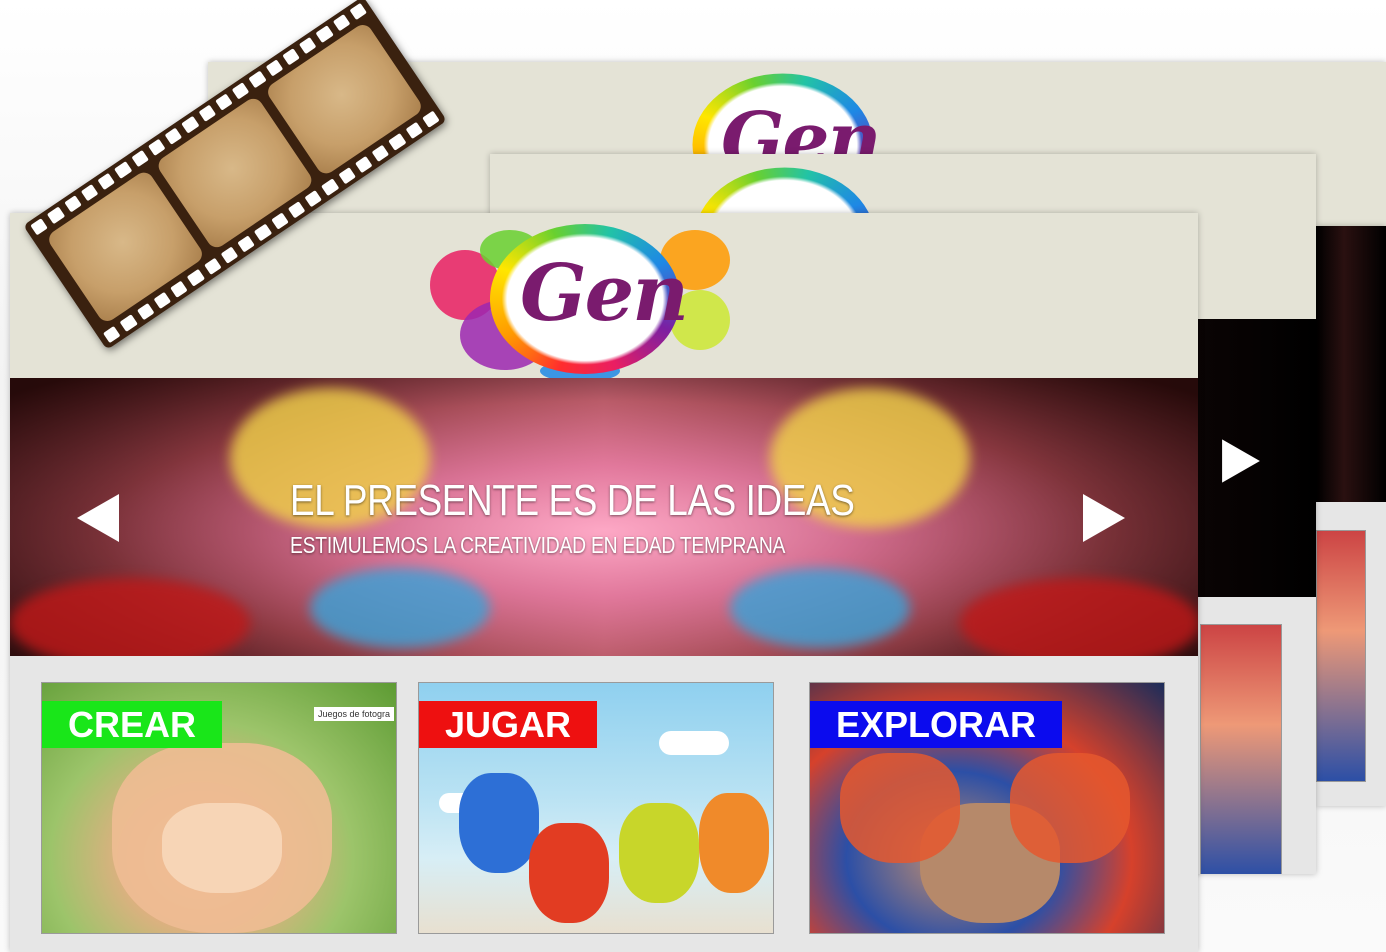 Image resolution: width=1386 pixels, height=952 pixels. What do you see at coordinates (1104, 518) in the screenshot?
I see `next-slide-arrow-icon` at bounding box center [1104, 518].